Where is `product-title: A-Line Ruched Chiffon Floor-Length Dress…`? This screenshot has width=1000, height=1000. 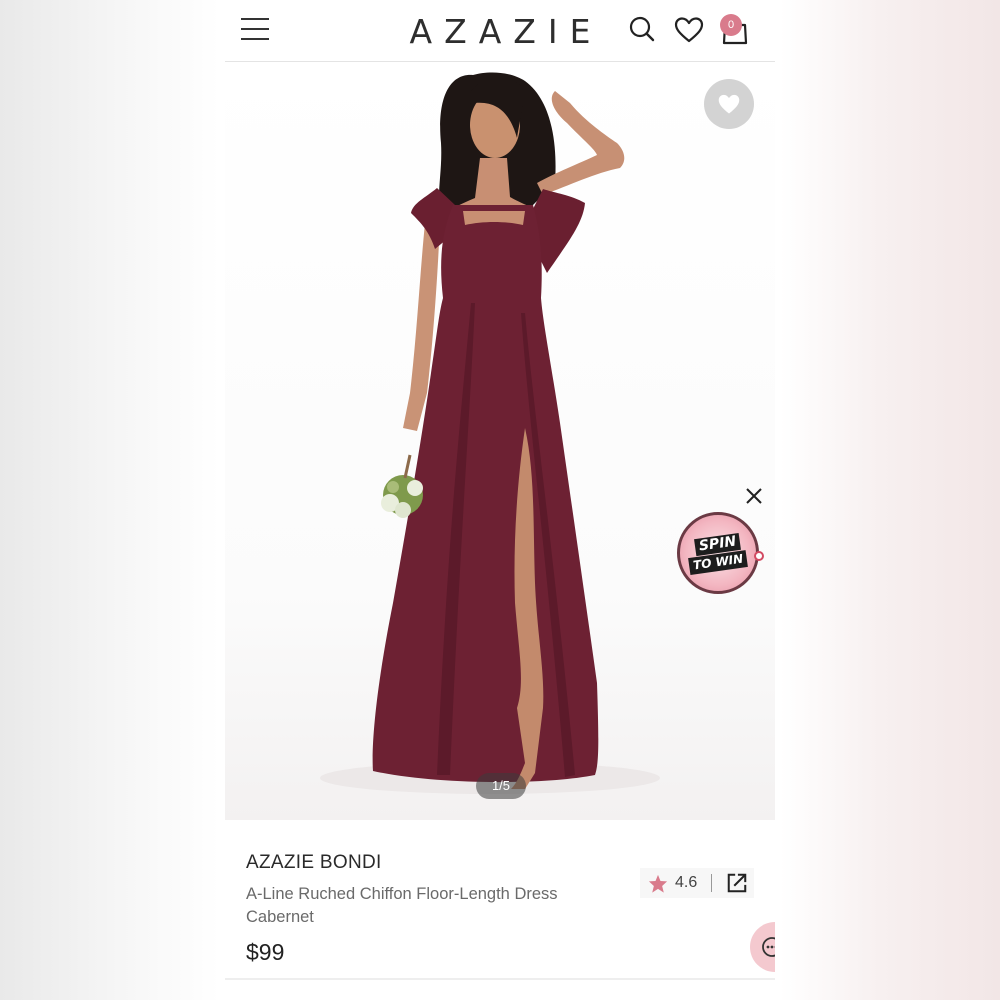
product-title: A-Line Ruched Chiffon Floor-Length Dress… is located at coordinates (402, 905).